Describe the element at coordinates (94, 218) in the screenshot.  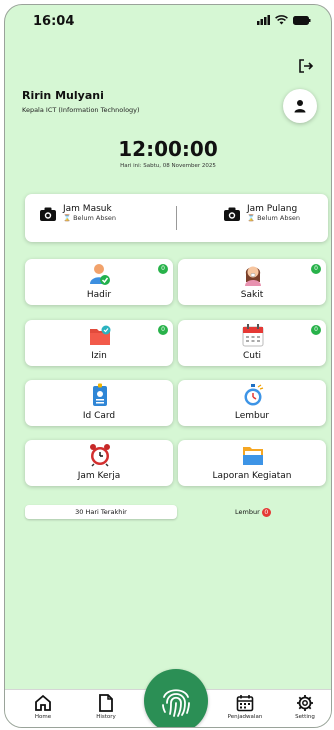
I see `clock-in-status-text: Belum Absen` at that location.